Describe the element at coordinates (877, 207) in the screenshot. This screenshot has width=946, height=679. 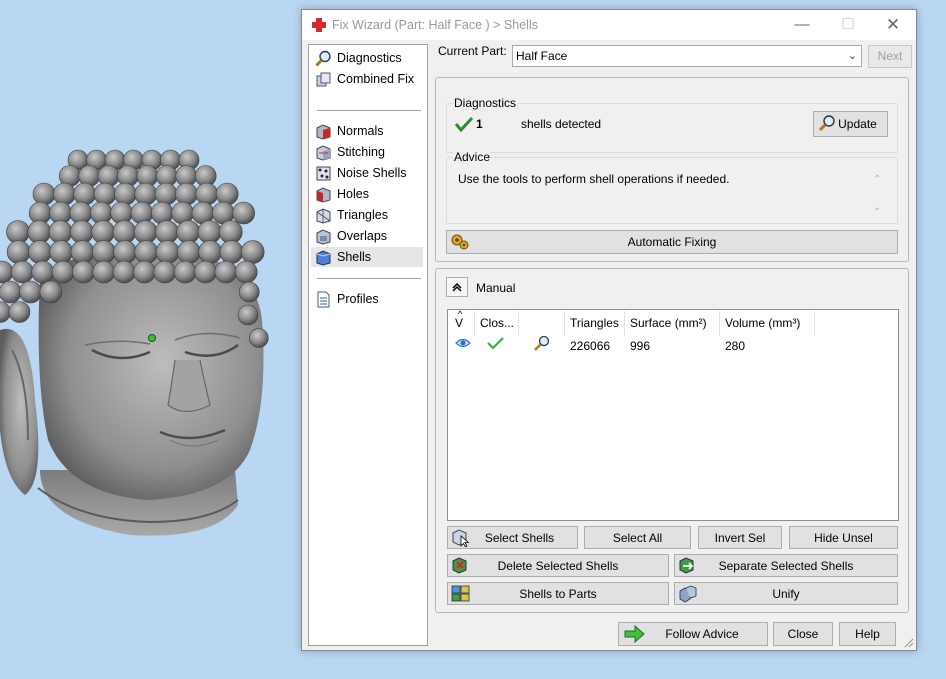
I see `scroll-down-icon: ⌄` at that location.